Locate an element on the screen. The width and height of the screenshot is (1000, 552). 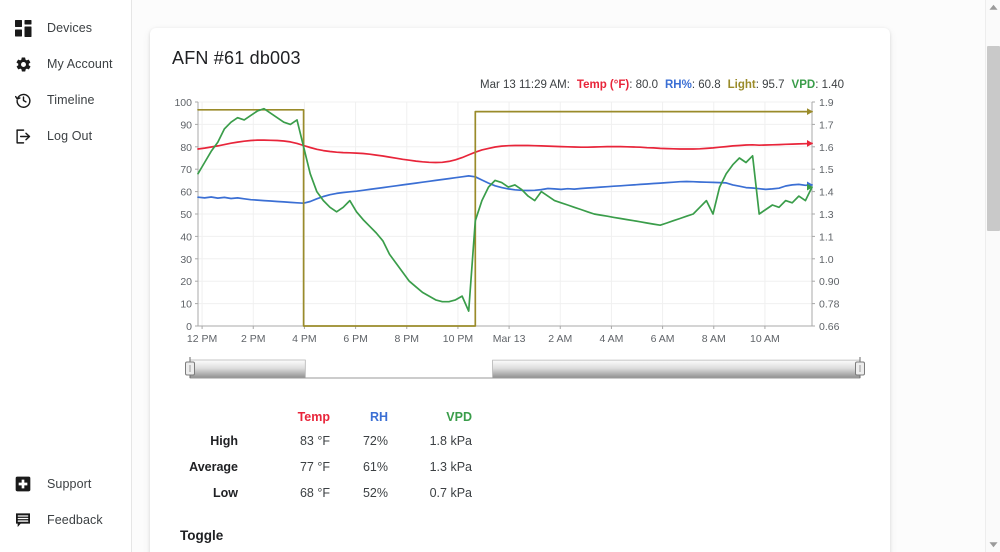
svg-text: 20 is located at coordinates (186, 282).